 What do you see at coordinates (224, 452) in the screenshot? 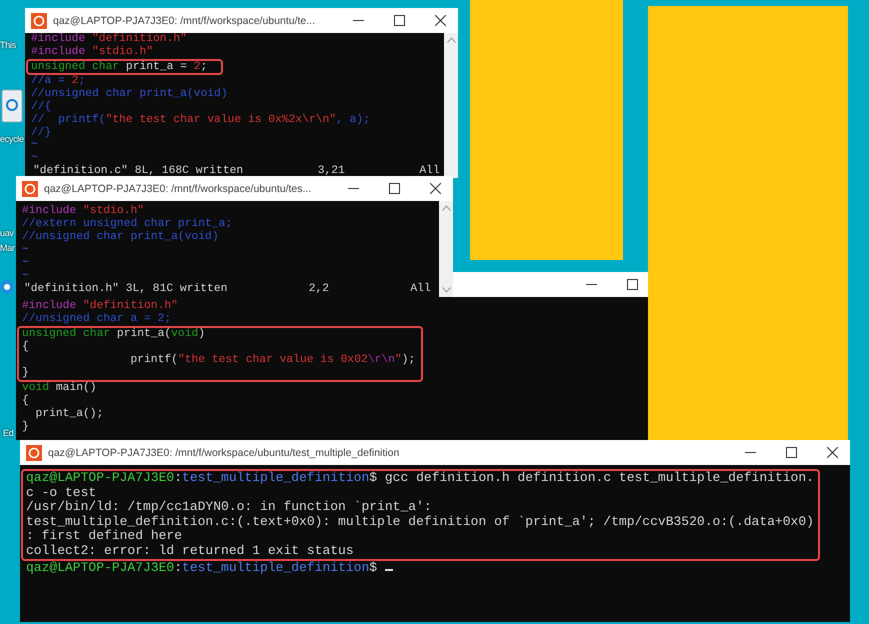
I see `window-title: qaz@LAPTOP-PJA7J3E0: /mnt/f/workspace/ubuntu/test_multiple_definition` at bounding box center [224, 452].